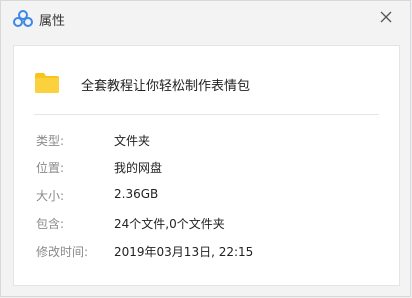  Describe the element at coordinates (52, 21) in the screenshot. I see `dialog-title: 属性` at that location.